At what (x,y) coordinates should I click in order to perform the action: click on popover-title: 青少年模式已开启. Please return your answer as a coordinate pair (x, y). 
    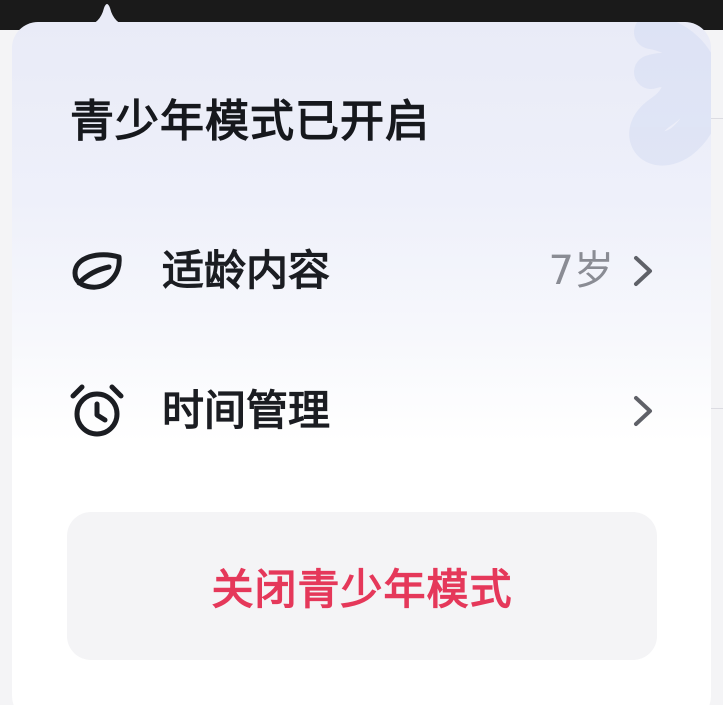
    Looking at the image, I should click on (250, 121).